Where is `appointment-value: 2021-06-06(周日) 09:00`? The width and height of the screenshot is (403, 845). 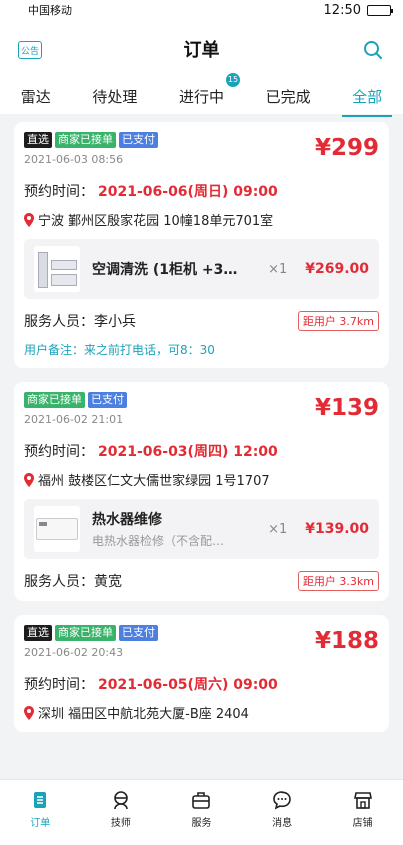 appointment-value: 2021-06-06(周日) 09:00 is located at coordinates (188, 192).